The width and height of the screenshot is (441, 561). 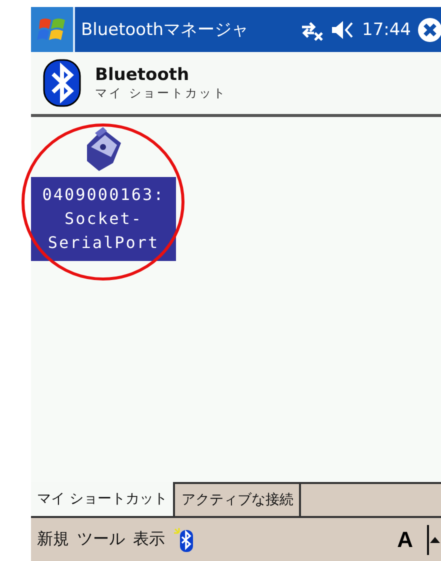 I want to click on input-method-button: A, so click(x=405, y=539).